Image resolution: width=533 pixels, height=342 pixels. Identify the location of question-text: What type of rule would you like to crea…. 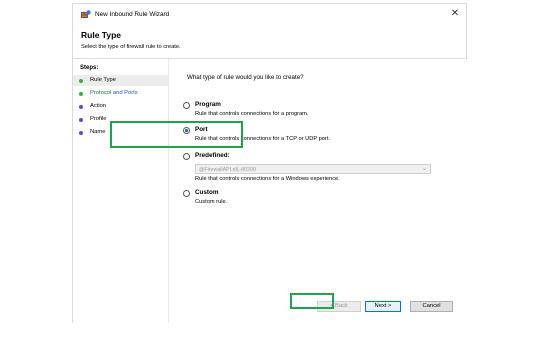
(245, 77).